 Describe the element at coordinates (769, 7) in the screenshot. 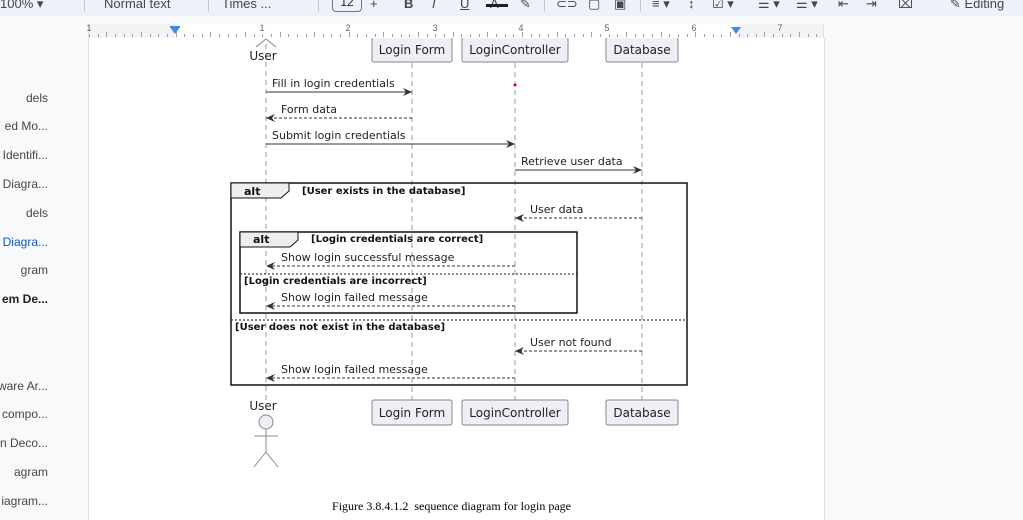

I see `bulleted-list-icon: ☰ ▾` at that location.